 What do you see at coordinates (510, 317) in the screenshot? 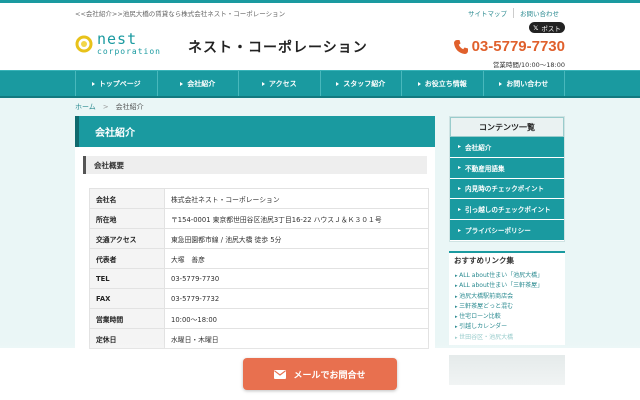
I see `recommend-link: 住宅ローン比較` at bounding box center [510, 317].